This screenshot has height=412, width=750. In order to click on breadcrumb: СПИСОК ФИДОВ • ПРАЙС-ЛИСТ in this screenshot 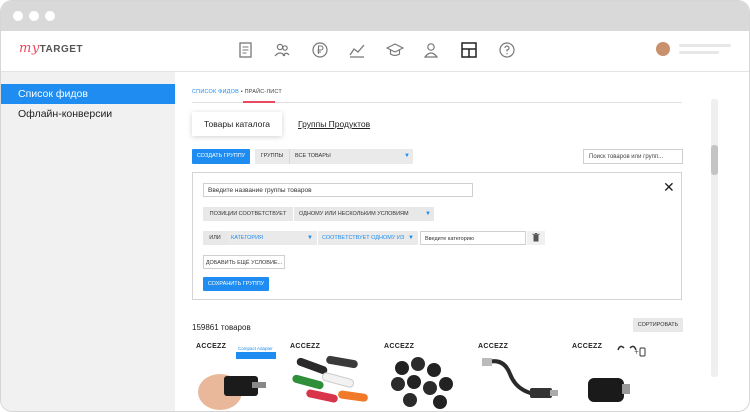, I will do `click(237, 92)`.